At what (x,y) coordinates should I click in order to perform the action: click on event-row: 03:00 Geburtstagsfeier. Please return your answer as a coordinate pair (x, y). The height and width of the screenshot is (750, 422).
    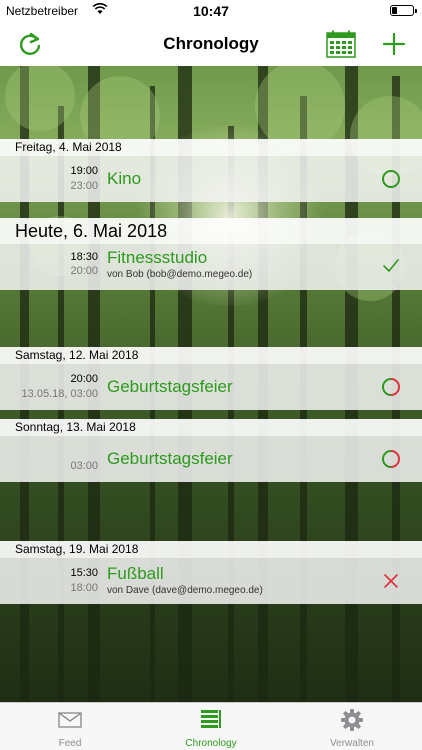
    Looking at the image, I should click on (211, 459).